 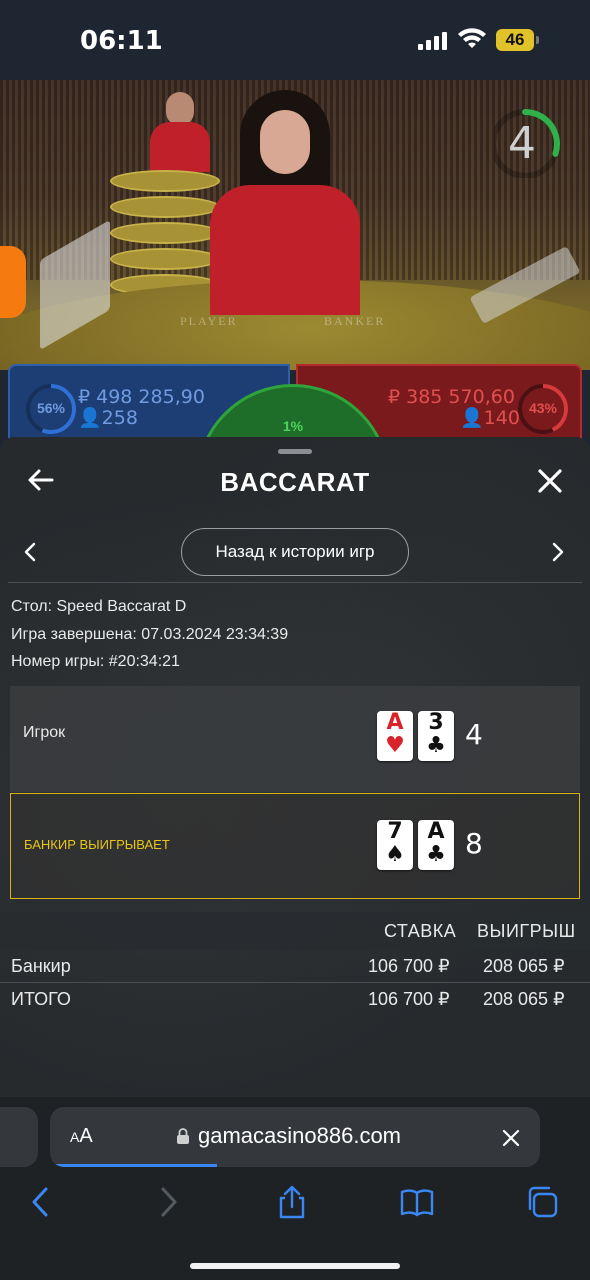 I want to click on felt-player-label: PLAYER, so click(x=209, y=321).